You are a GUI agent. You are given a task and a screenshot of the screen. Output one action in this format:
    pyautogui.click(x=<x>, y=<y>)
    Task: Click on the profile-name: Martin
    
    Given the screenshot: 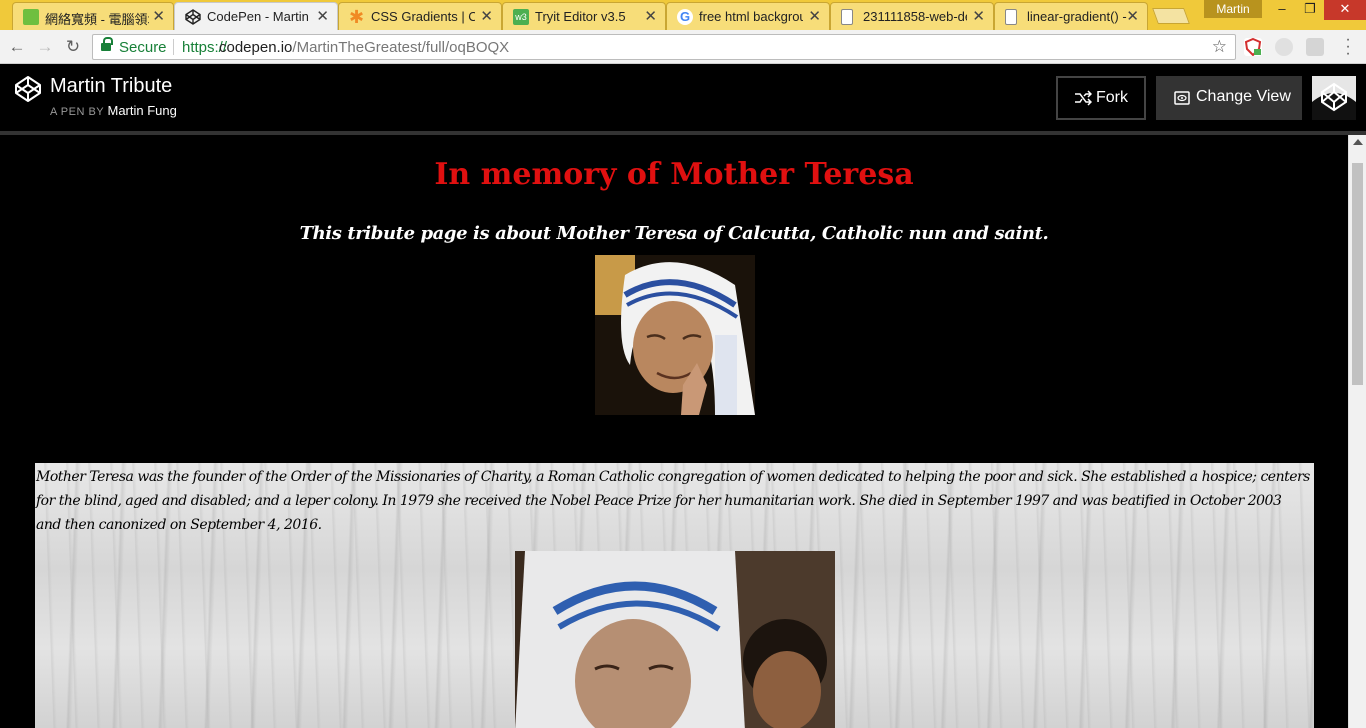 What is the action you would take?
    pyautogui.click(x=1233, y=9)
    